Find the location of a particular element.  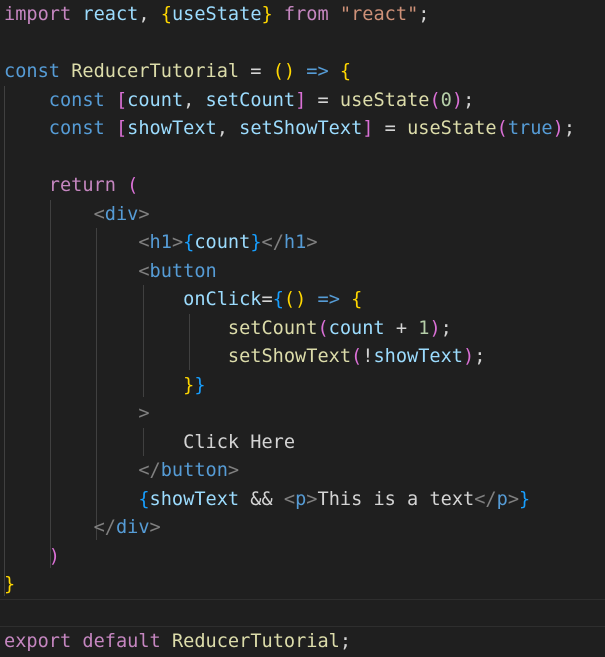

code-line: <div> is located at coordinates (77, 215).